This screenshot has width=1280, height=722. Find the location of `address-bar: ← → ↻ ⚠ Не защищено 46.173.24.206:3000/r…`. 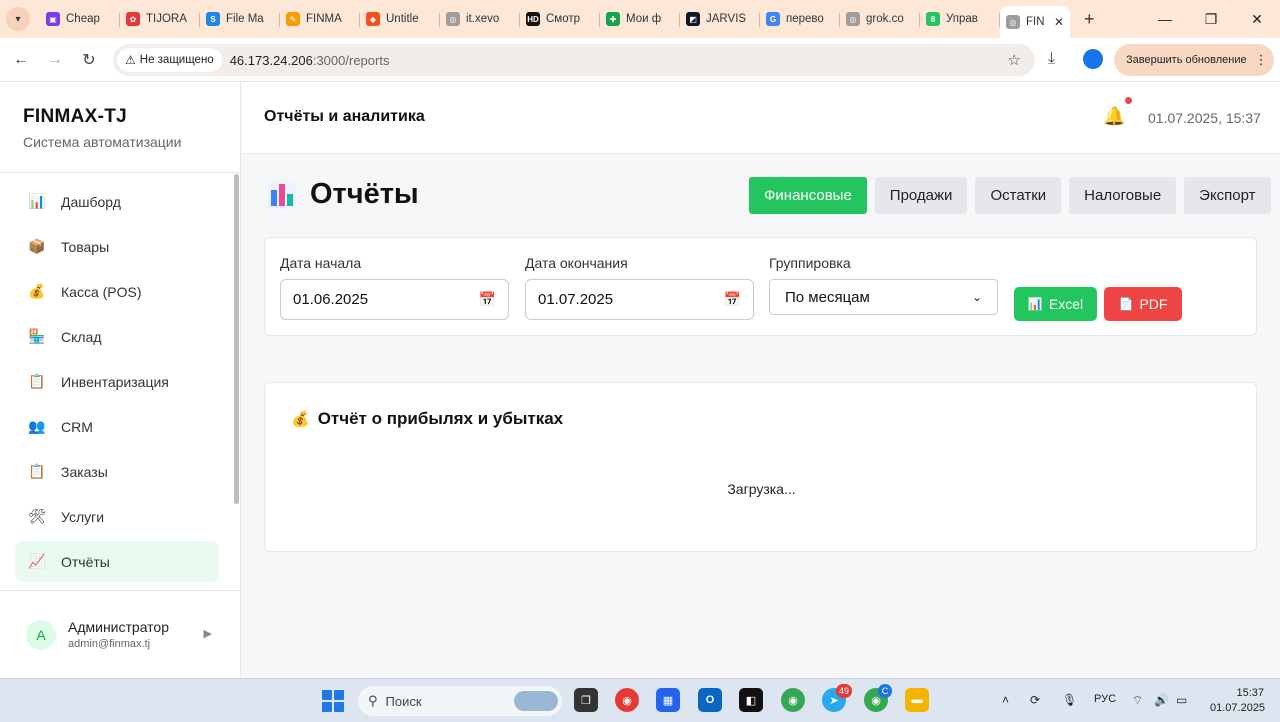

address-bar: ← → ↻ ⚠ Не защищено 46.173.24.206:3000/r… is located at coordinates (640, 60).